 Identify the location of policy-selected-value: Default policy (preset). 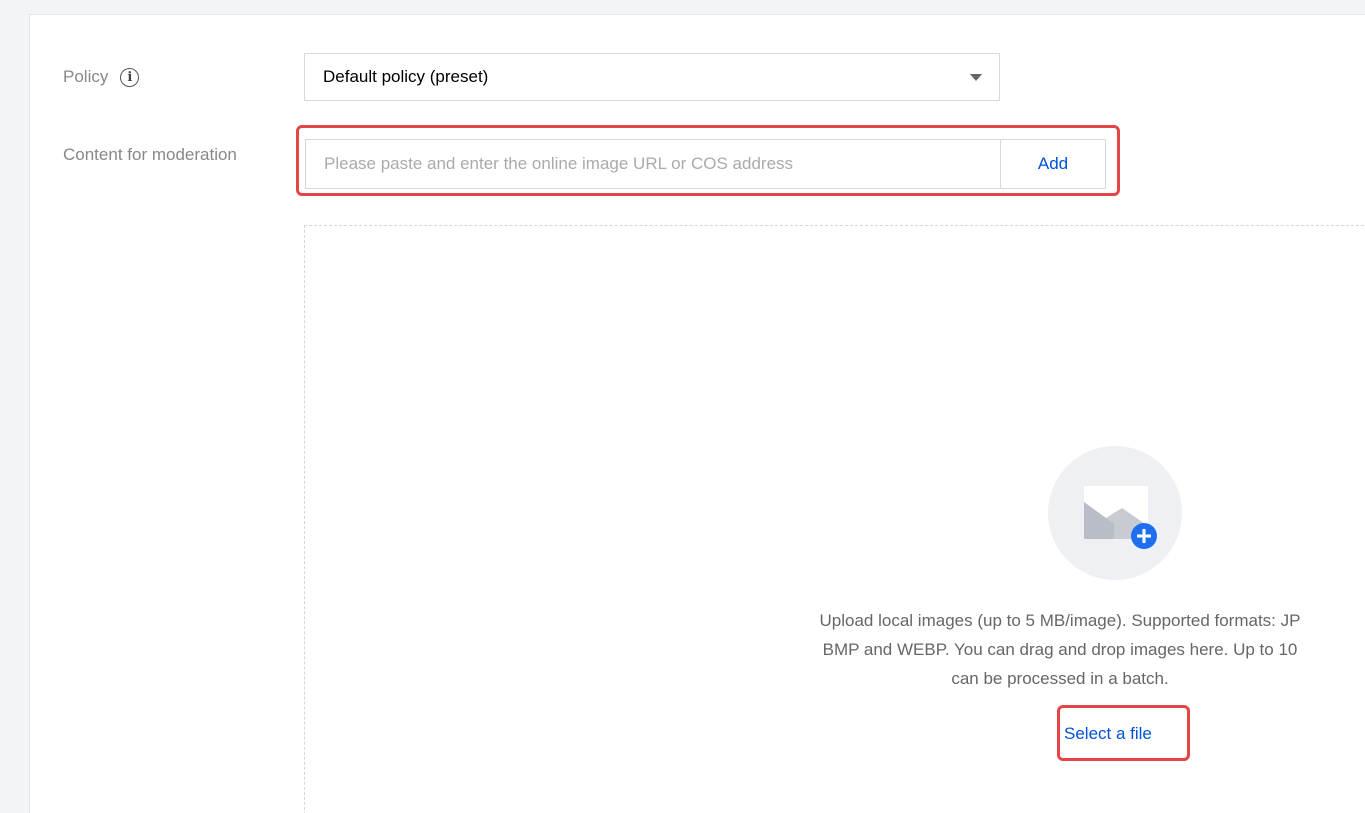
(406, 76).